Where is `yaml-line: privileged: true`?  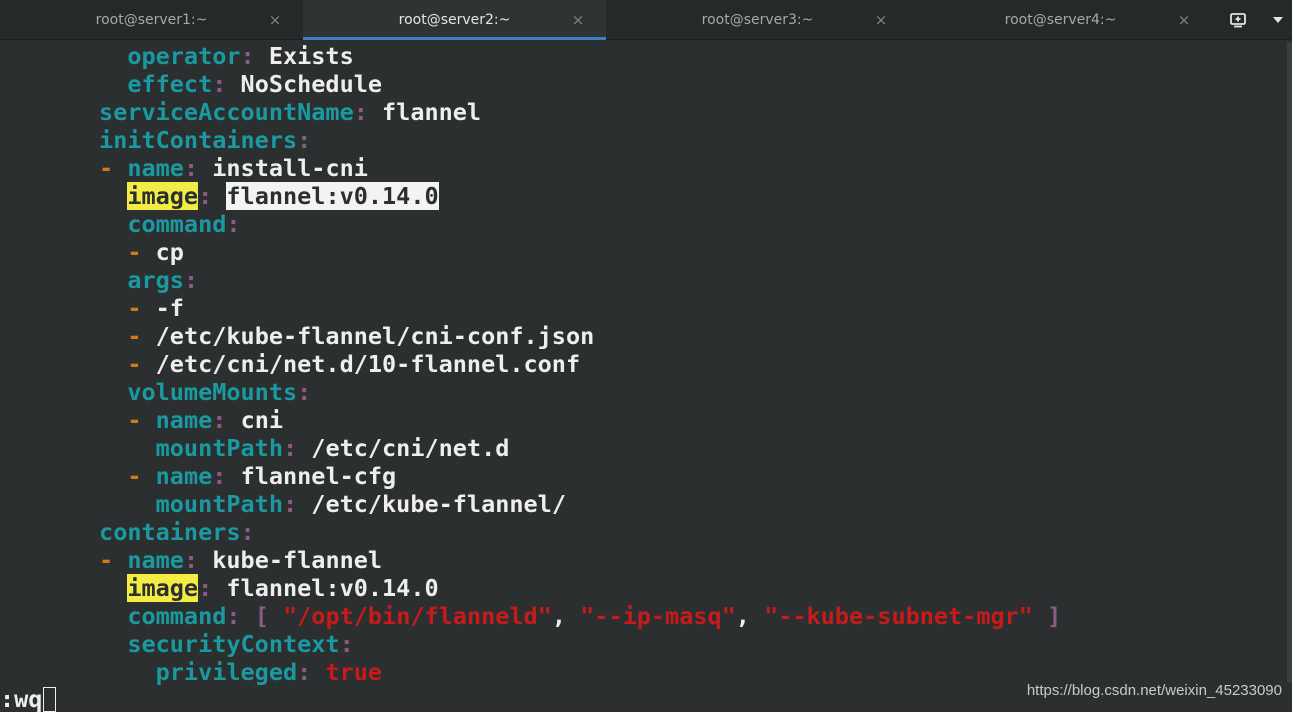
yaml-line: privileged: true is located at coordinates (269, 672).